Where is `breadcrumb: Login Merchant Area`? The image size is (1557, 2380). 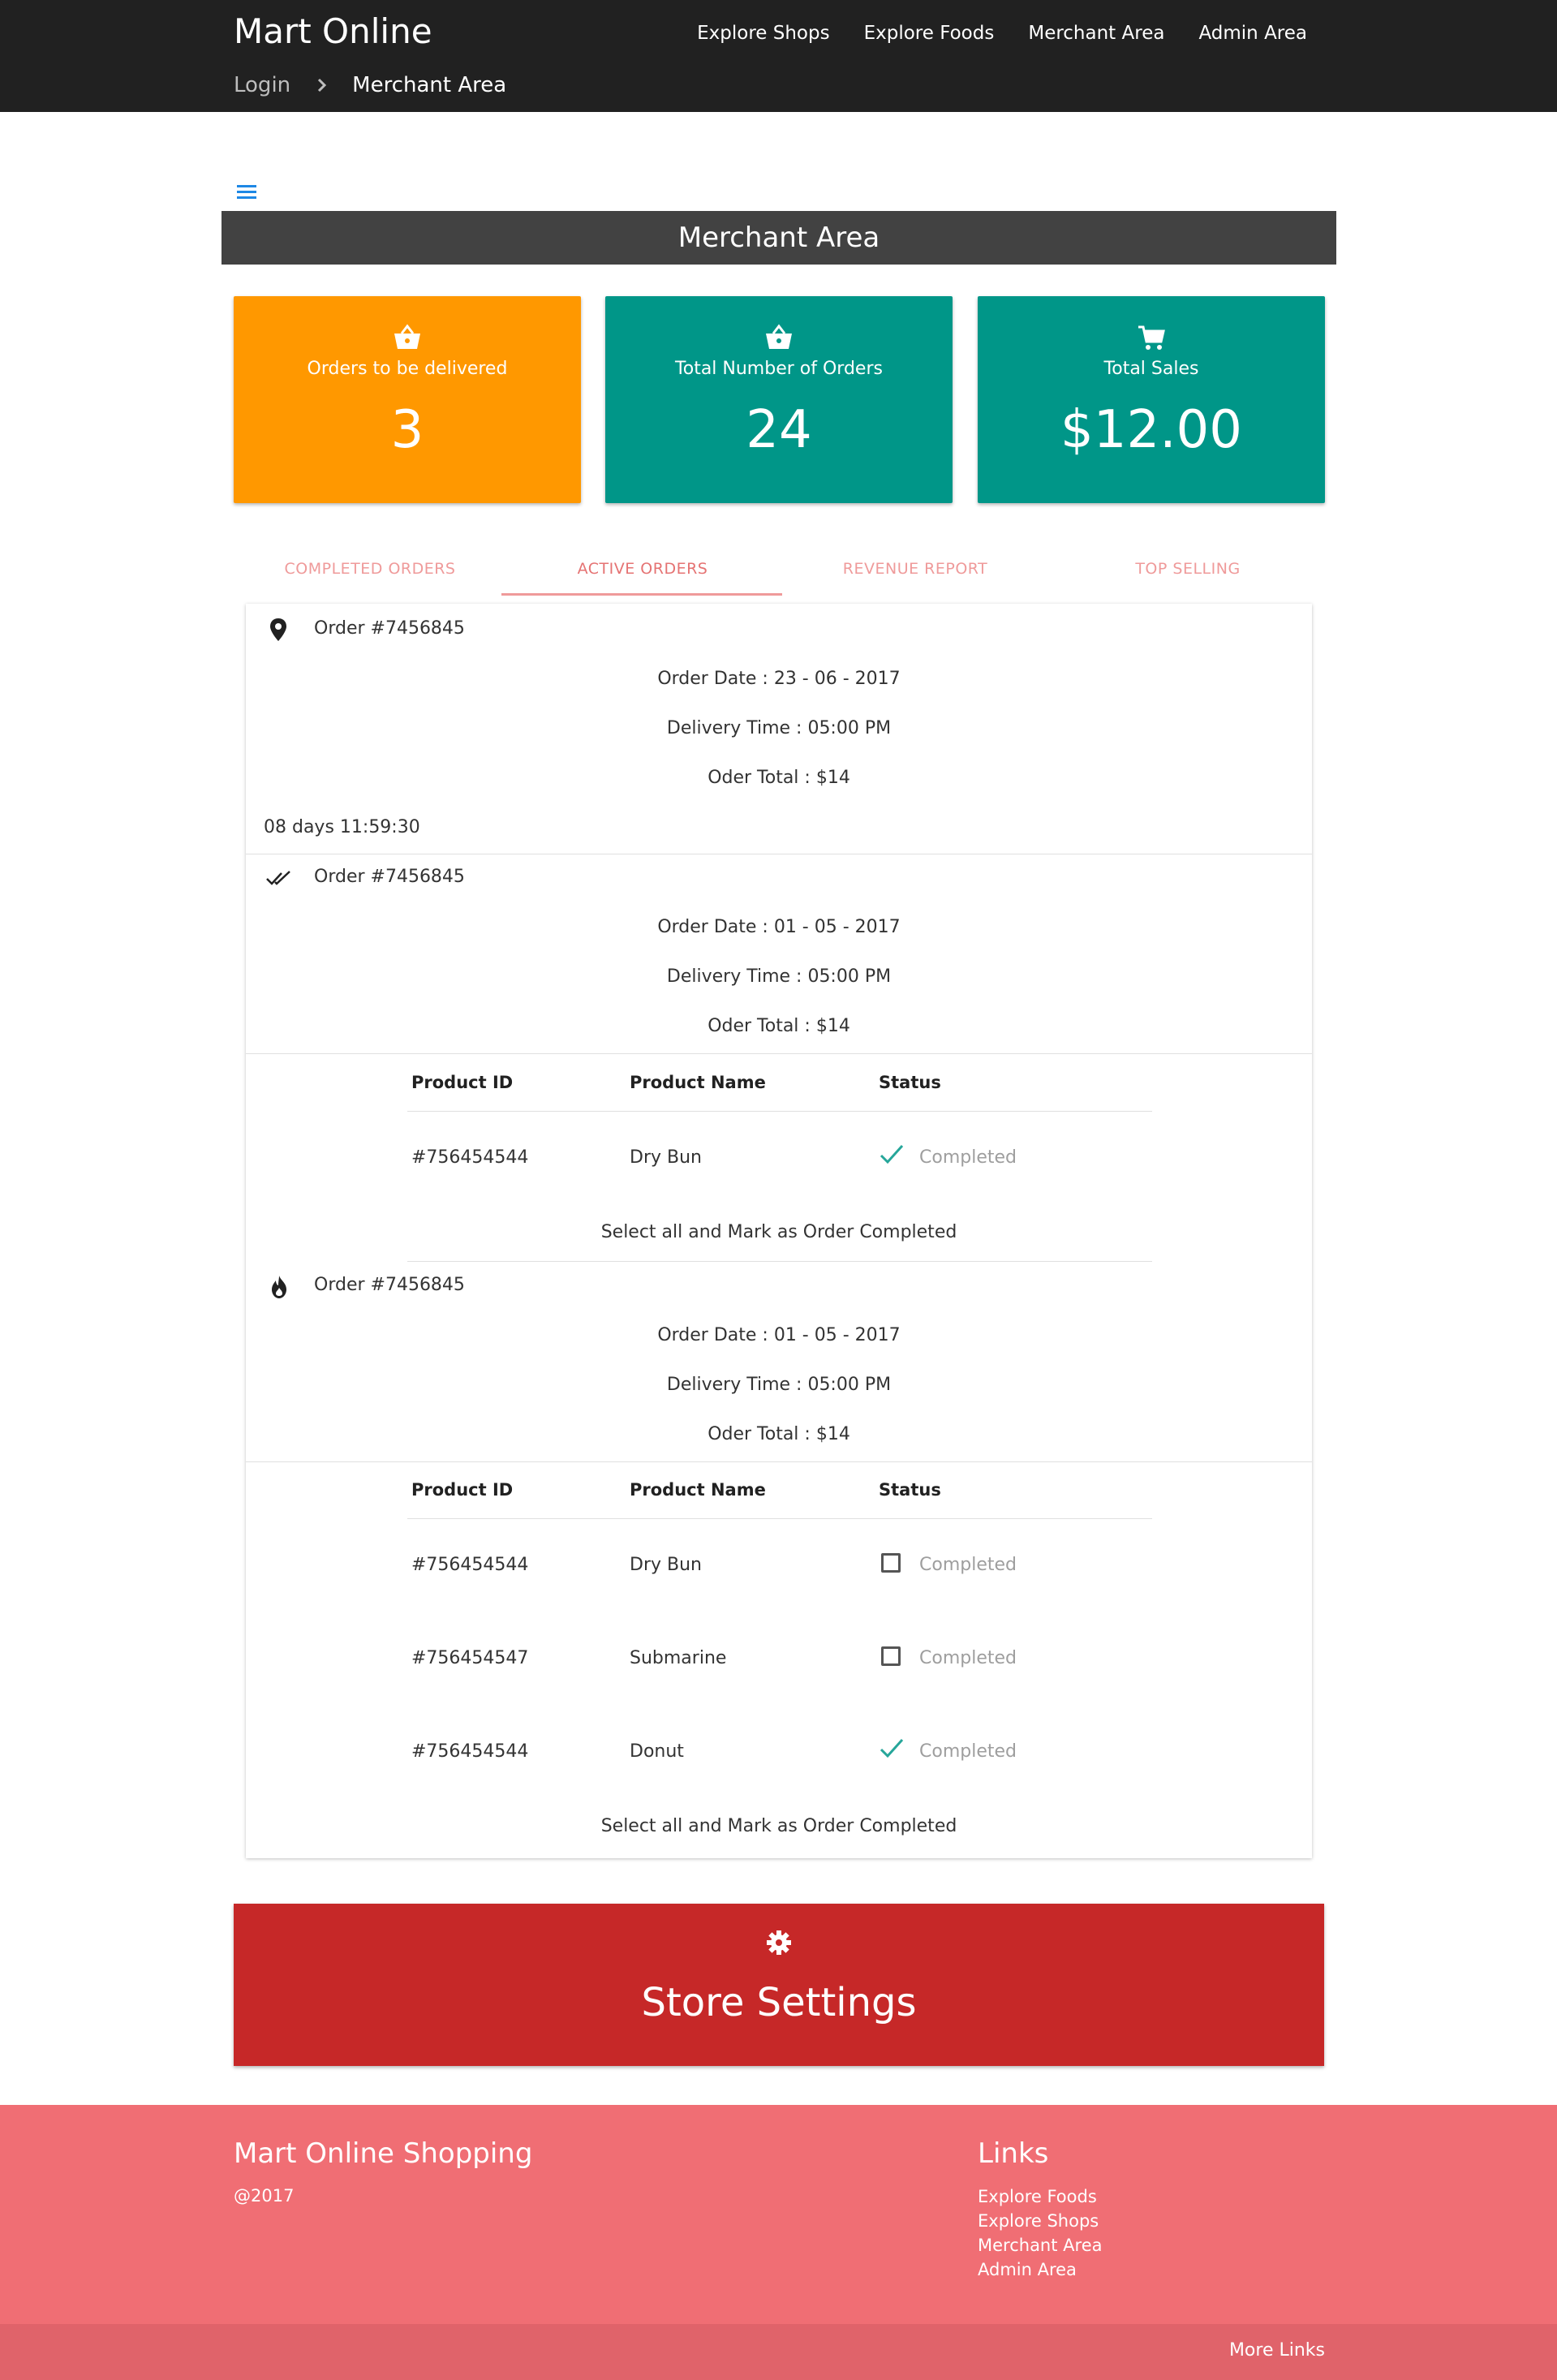
breadcrumb: Login Merchant Area is located at coordinates (370, 85).